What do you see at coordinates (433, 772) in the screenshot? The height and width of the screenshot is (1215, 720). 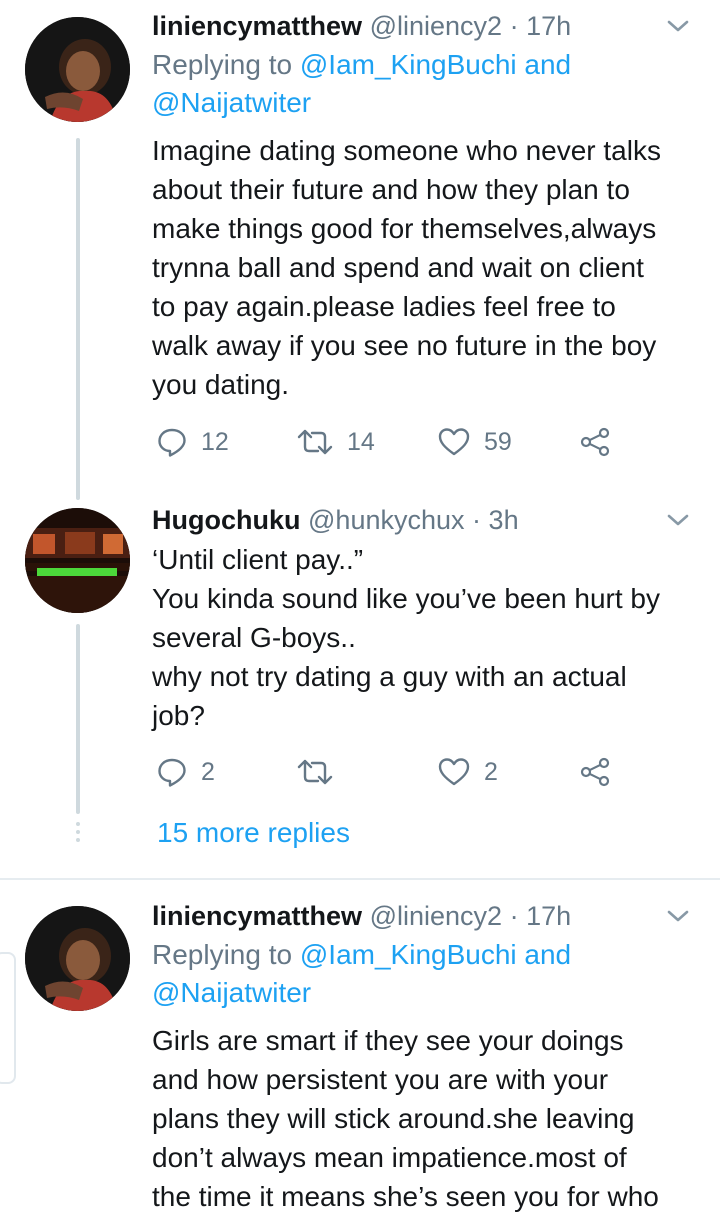 I see `tweet-actions: 2 2` at bounding box center [433, 772].